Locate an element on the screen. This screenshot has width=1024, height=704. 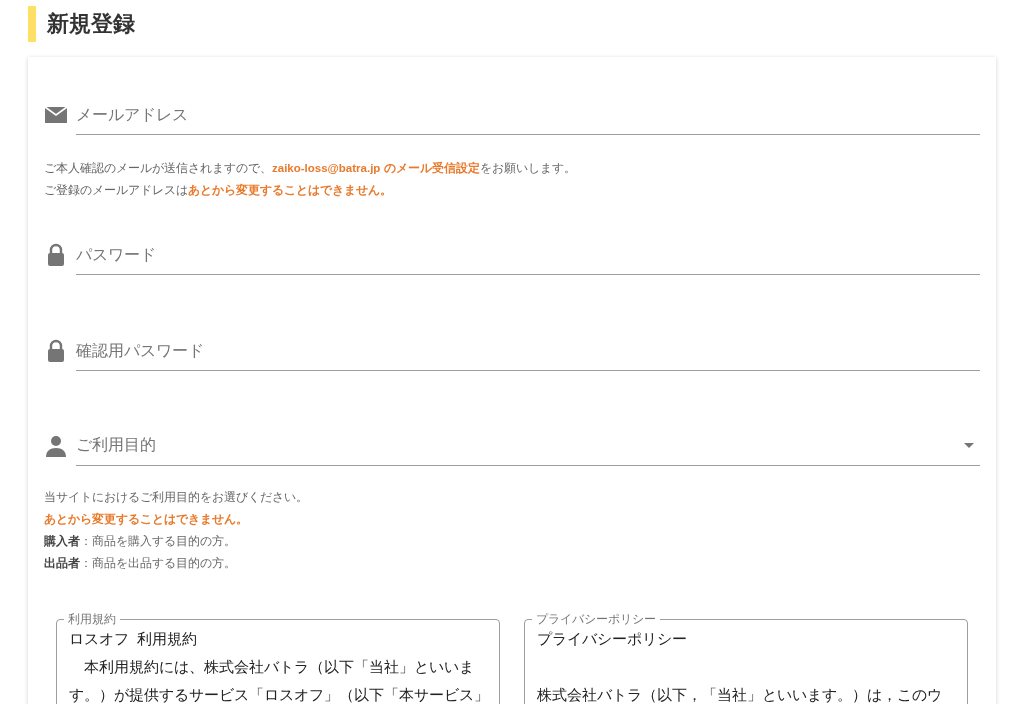
purpose-select: ご利用目的 is located at coordinates (528, 446).